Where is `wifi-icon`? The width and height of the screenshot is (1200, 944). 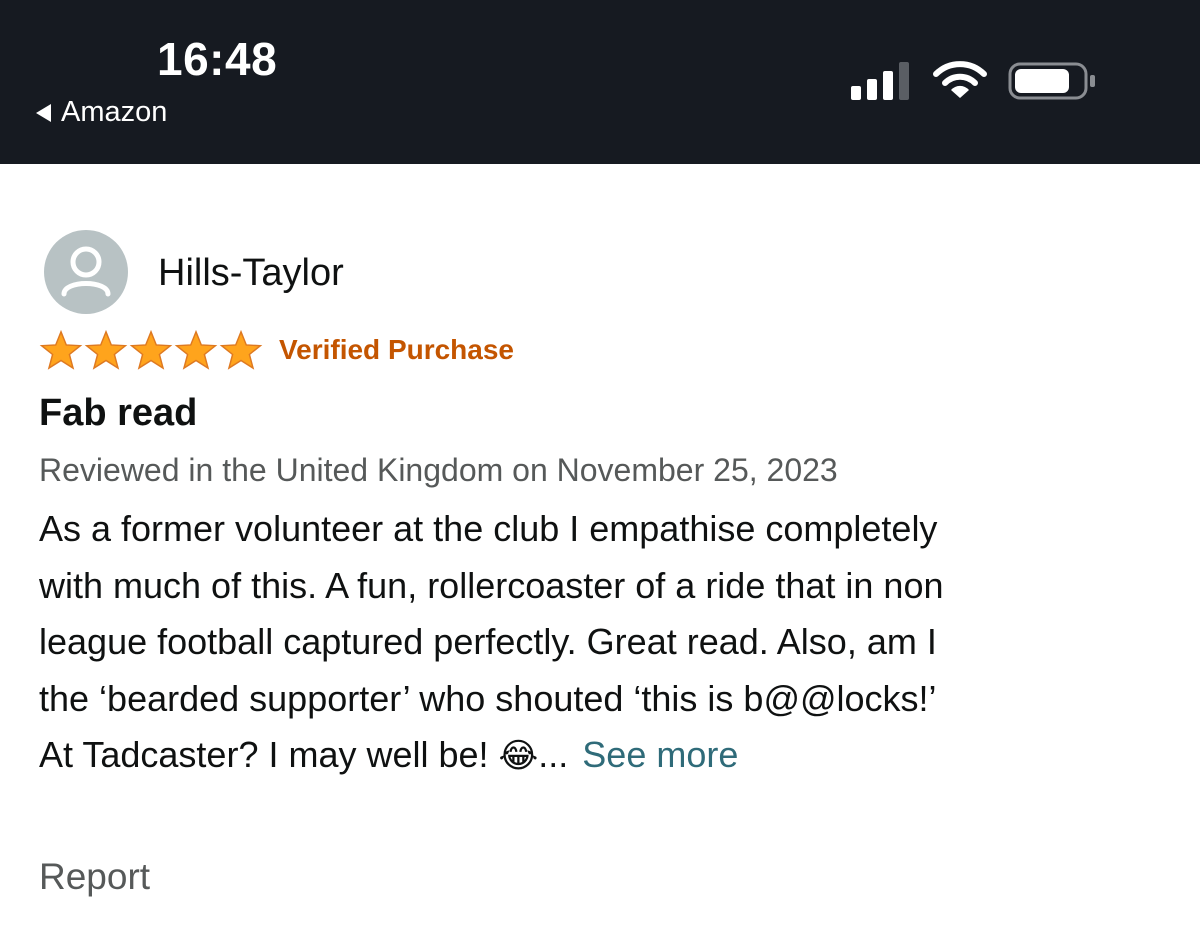 wifi-icon is located at coordinates (960, 79).